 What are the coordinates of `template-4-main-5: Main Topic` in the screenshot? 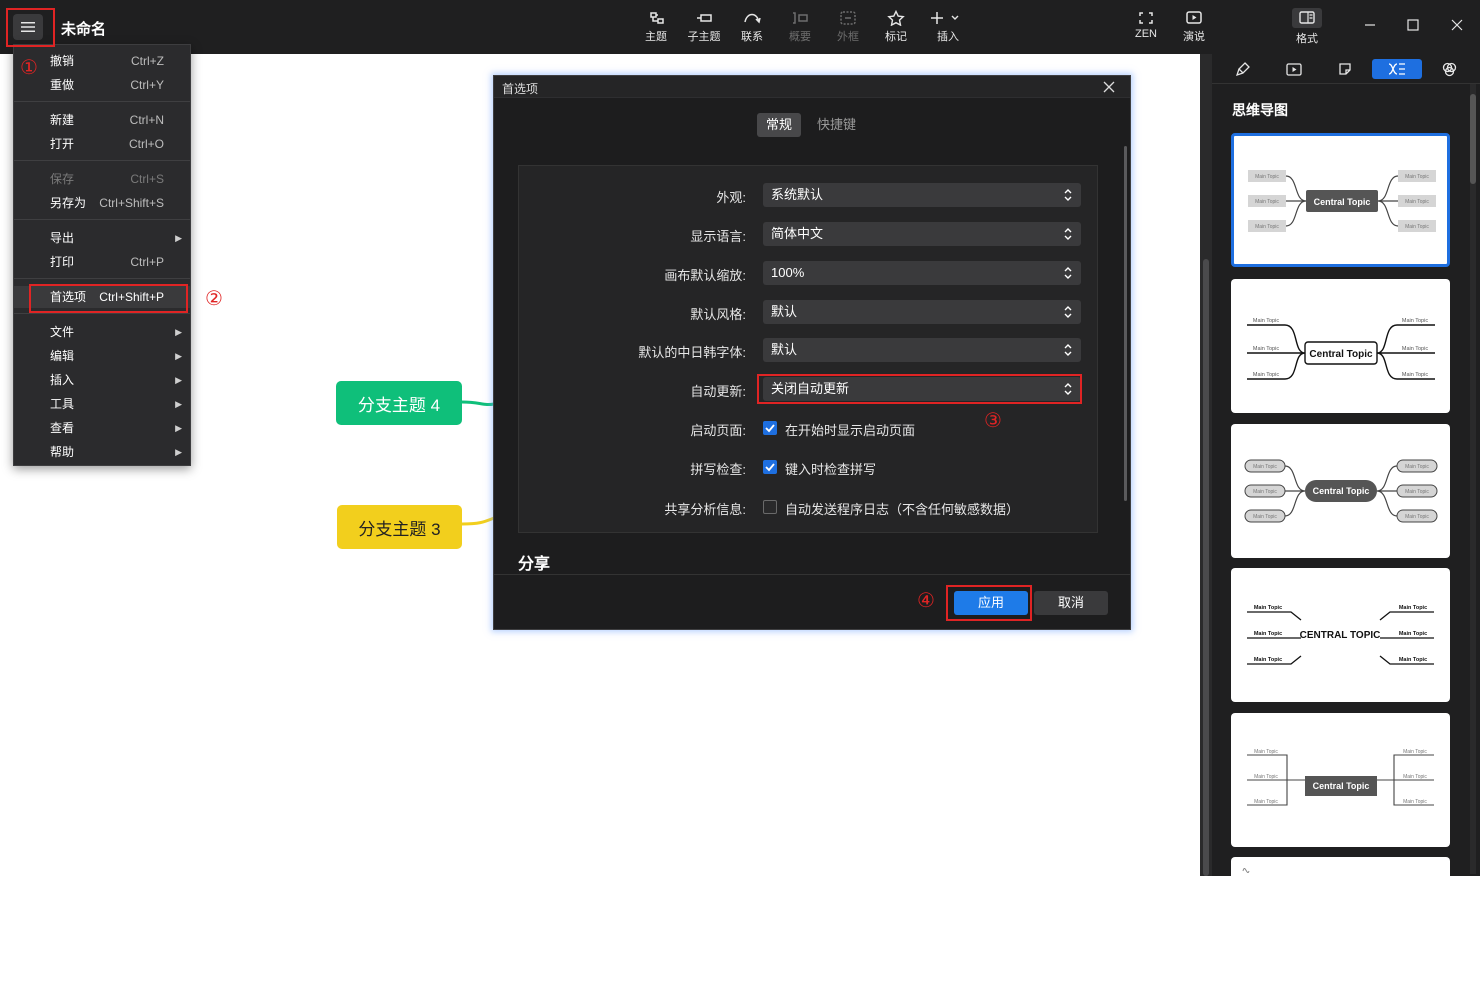 It's located at (1413, 634).